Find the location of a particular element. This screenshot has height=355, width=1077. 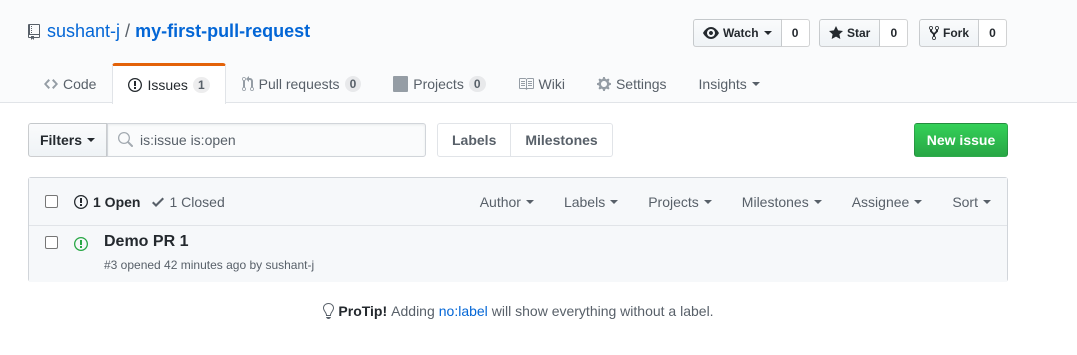

labels-link: Labels is located at coordinates (474, 140).